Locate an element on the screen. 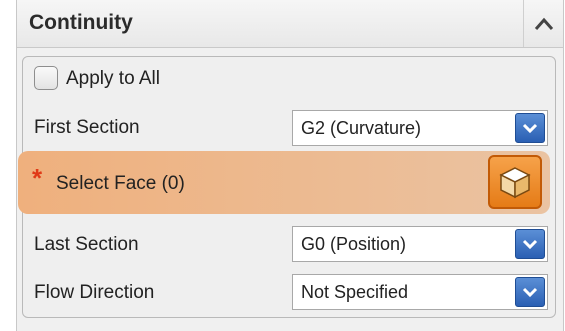 The height and width of the screenshot is (331, 565). cube-icon is located at coordinates (515, 183).